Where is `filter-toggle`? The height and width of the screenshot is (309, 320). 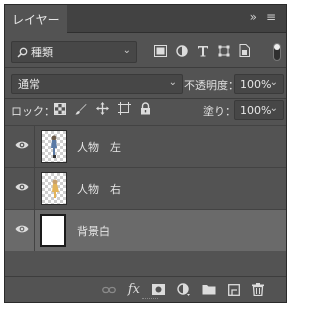 filter-toggle is located at coordinates (277, 52).